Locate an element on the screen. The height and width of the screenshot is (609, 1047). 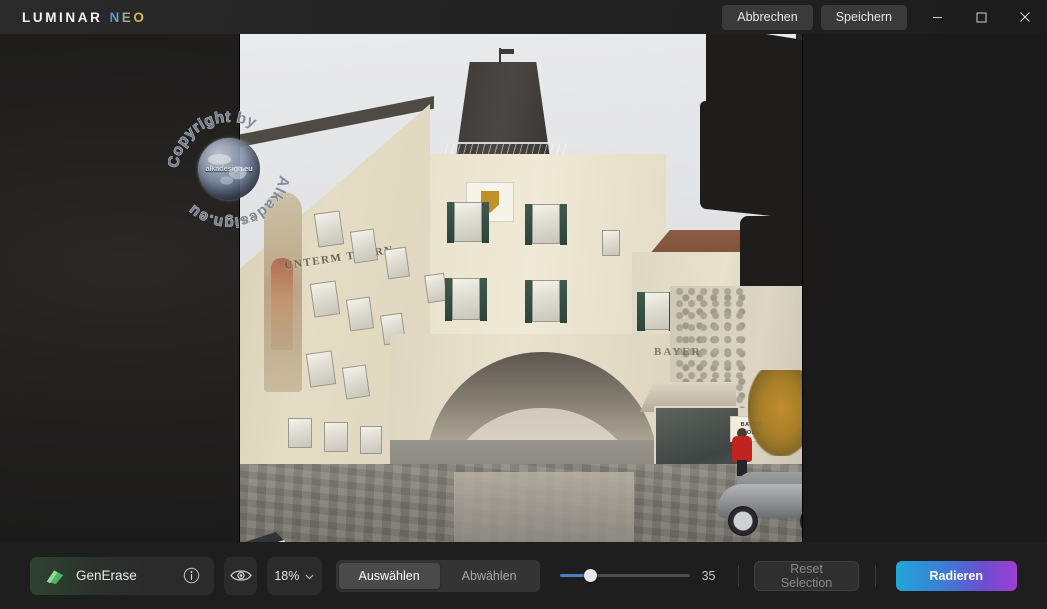
eye-icon is located at coordinates (241, 576).